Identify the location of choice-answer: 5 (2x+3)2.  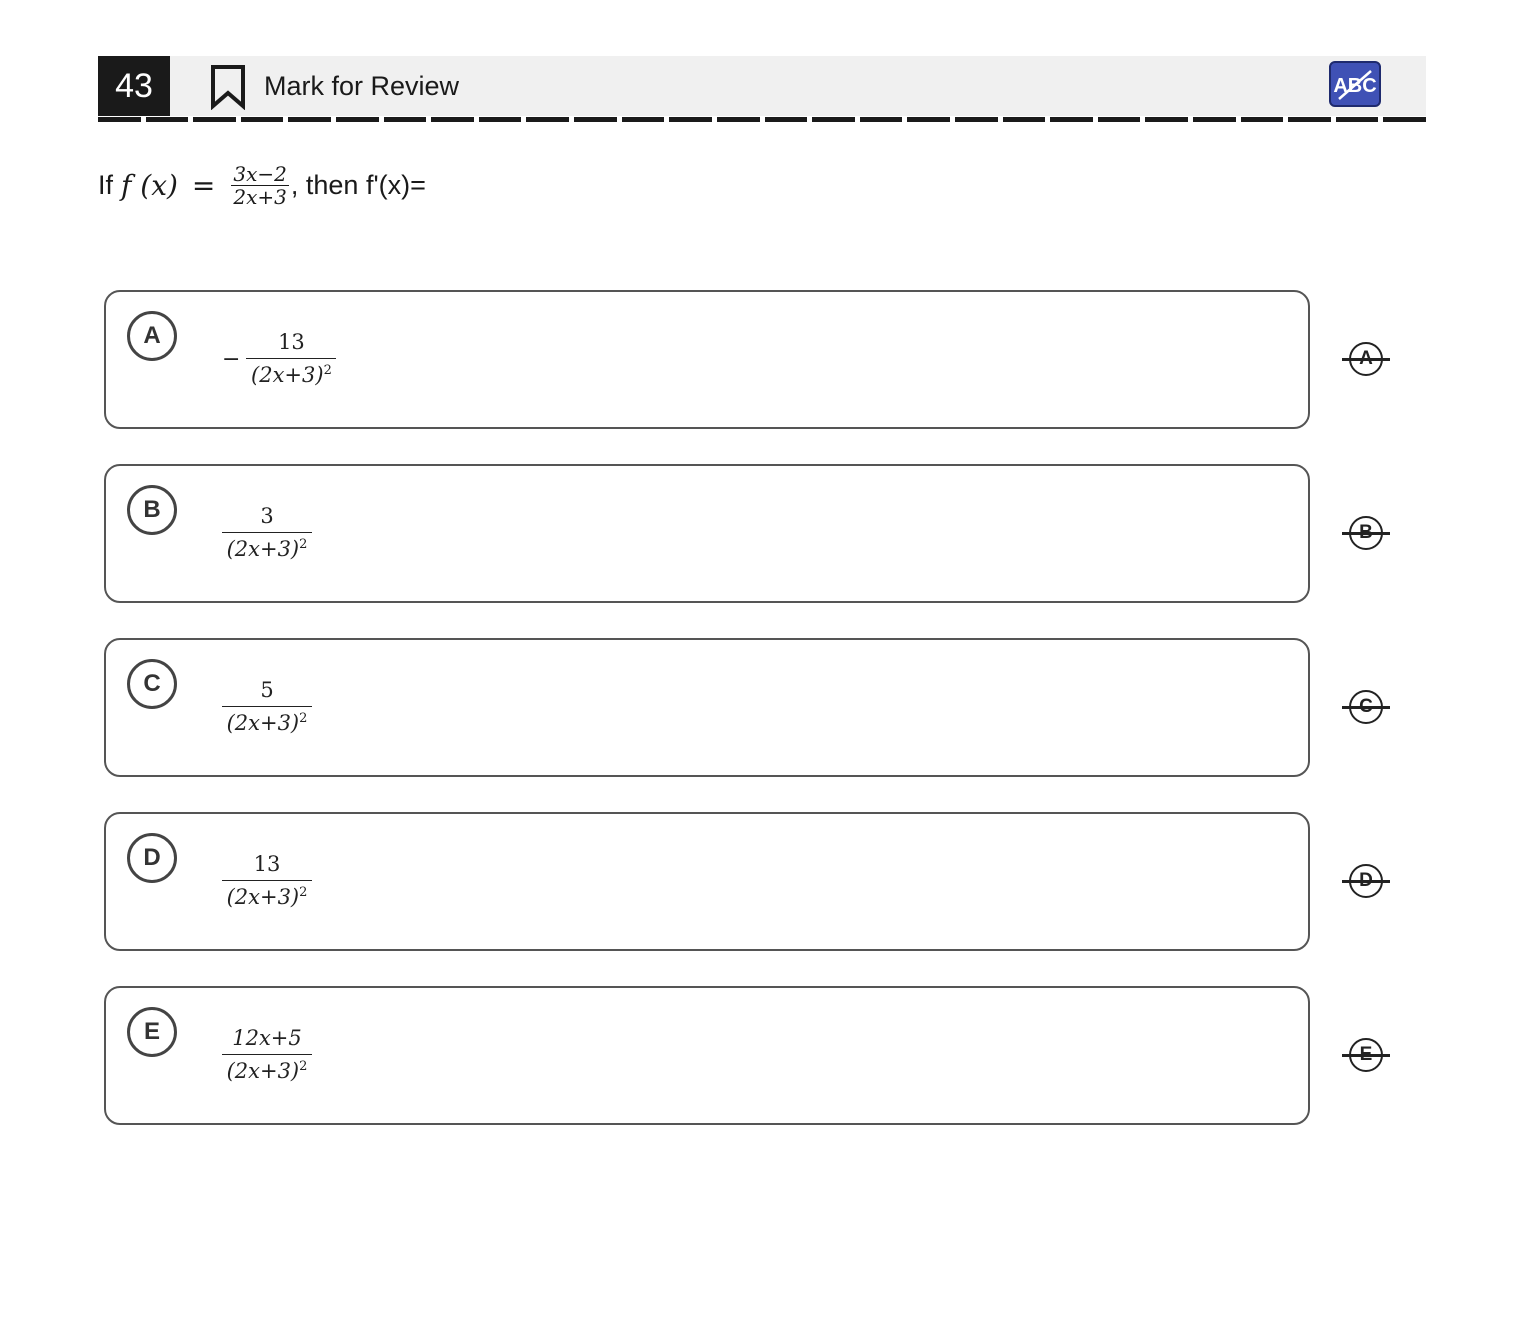
(267, 706).